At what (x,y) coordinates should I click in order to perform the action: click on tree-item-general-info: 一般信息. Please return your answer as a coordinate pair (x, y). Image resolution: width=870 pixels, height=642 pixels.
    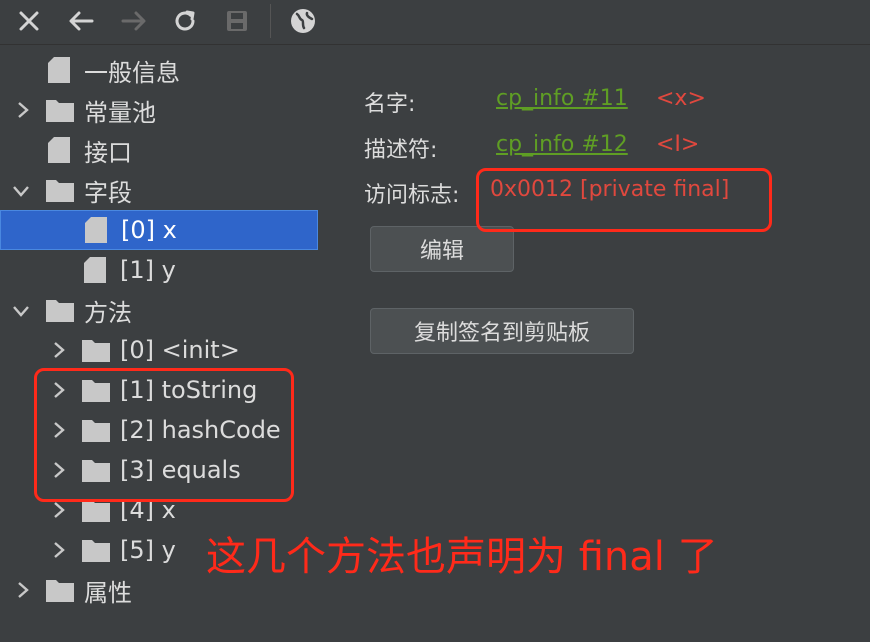
    Looking at the image, I should click on (170, 70).